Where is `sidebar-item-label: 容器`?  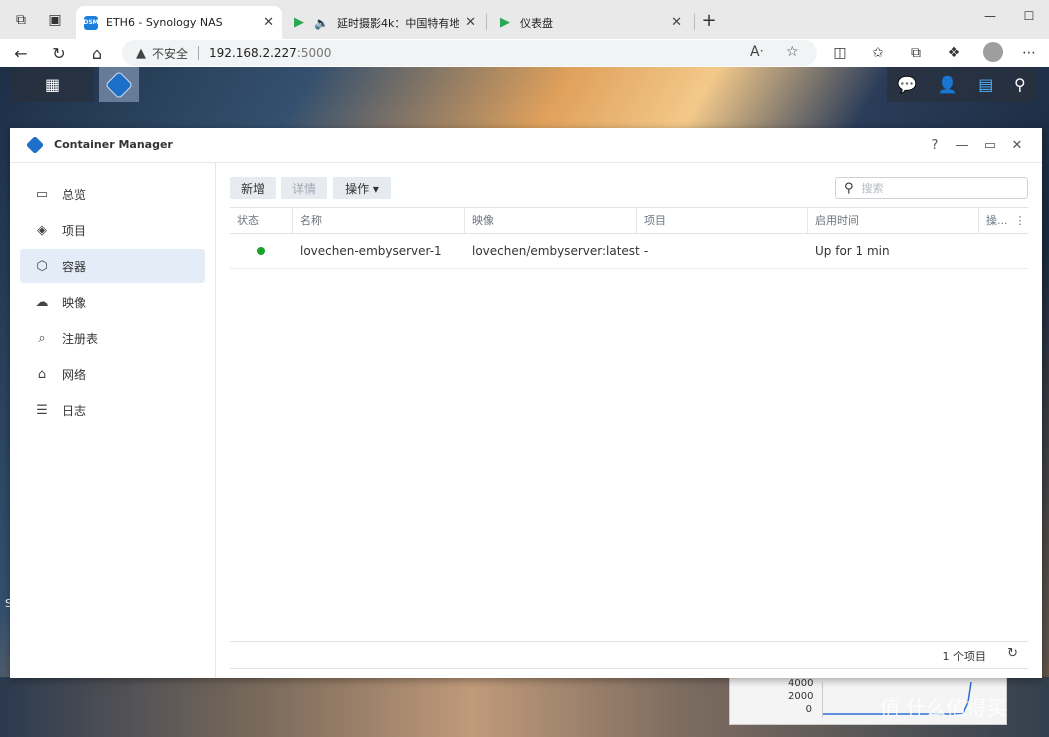 sidebar-item-label: 容器 is located at coordinates (74, 266).